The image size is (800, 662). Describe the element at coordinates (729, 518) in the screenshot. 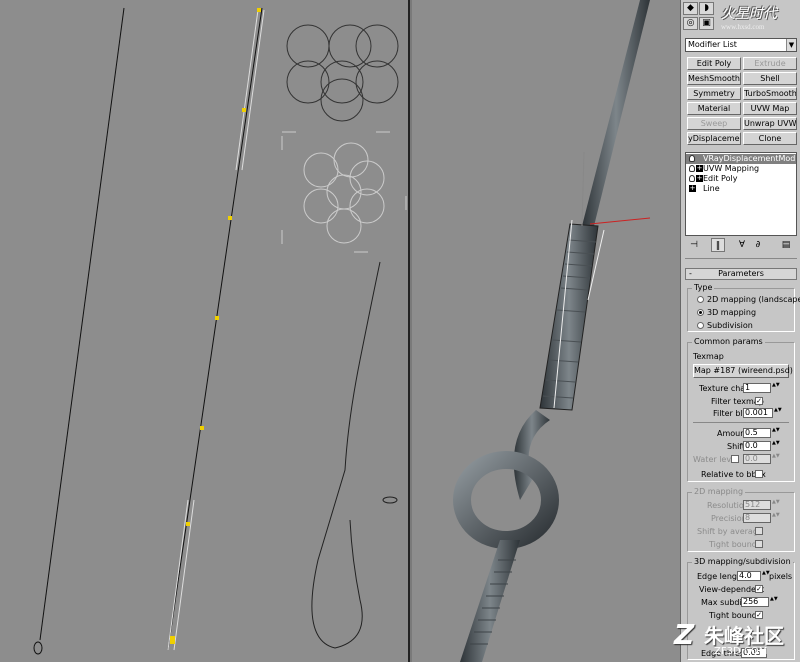

I see `precision-label: Precision` at that location.